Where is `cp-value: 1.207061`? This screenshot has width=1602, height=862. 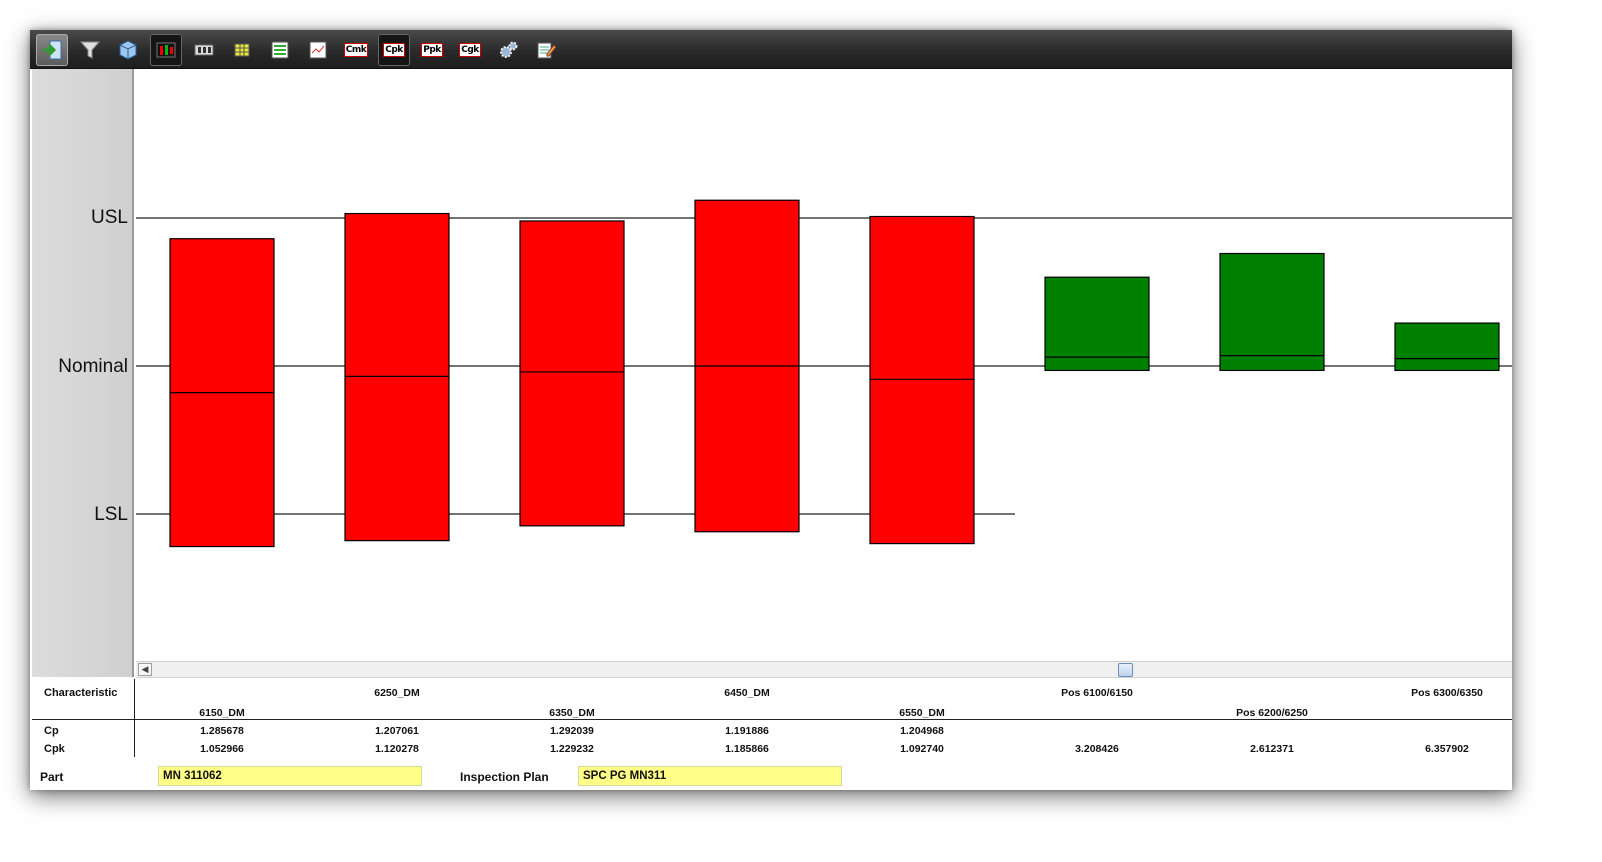
cp-value: 1.207061 is located at coordinates (397, 731).